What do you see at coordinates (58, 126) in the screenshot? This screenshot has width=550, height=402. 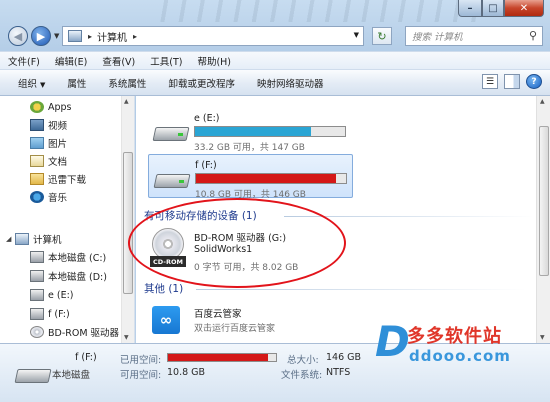 I see `sidebar-item-label: 视频` at bounding box center [58, 126].